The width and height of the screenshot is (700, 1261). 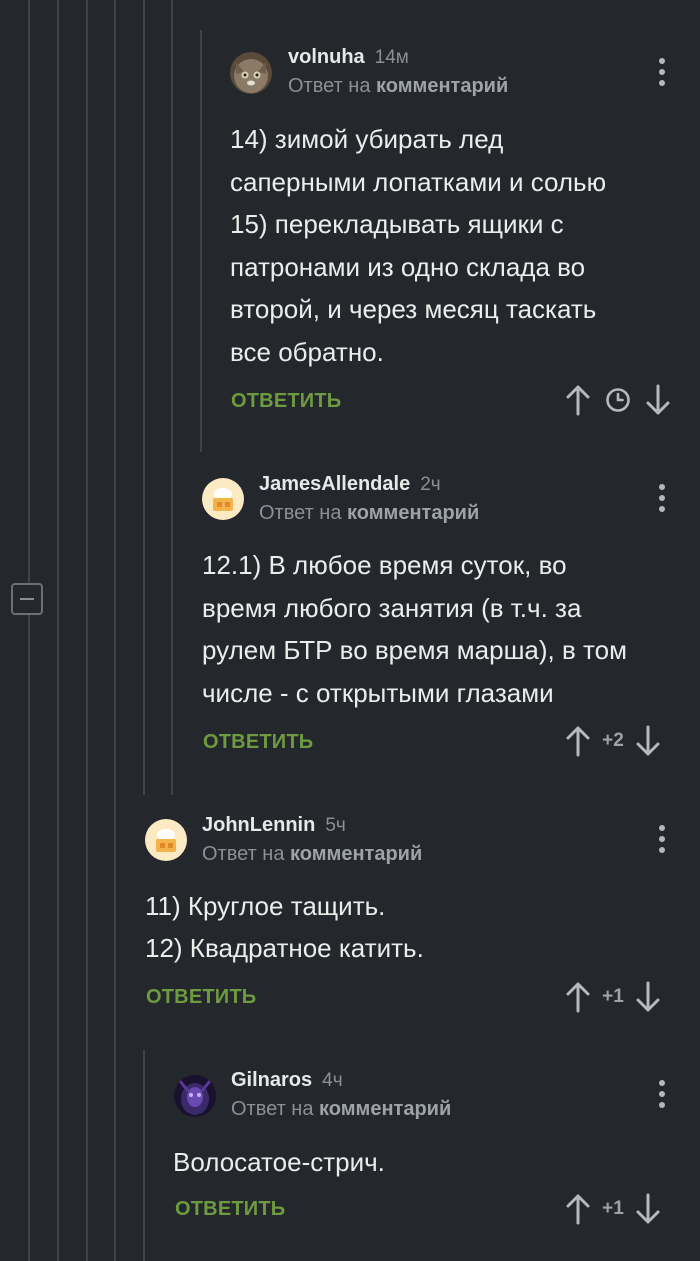 What do you see at coordinates (578, 1209) in the screenshot?
I see `arrow-up-icon` at bounding box center [578, 1209].